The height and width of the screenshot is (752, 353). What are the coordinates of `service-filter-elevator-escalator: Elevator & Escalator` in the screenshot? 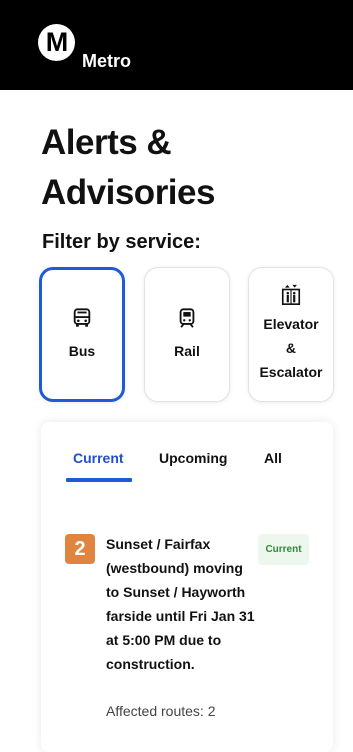 It's located at (291, 334).